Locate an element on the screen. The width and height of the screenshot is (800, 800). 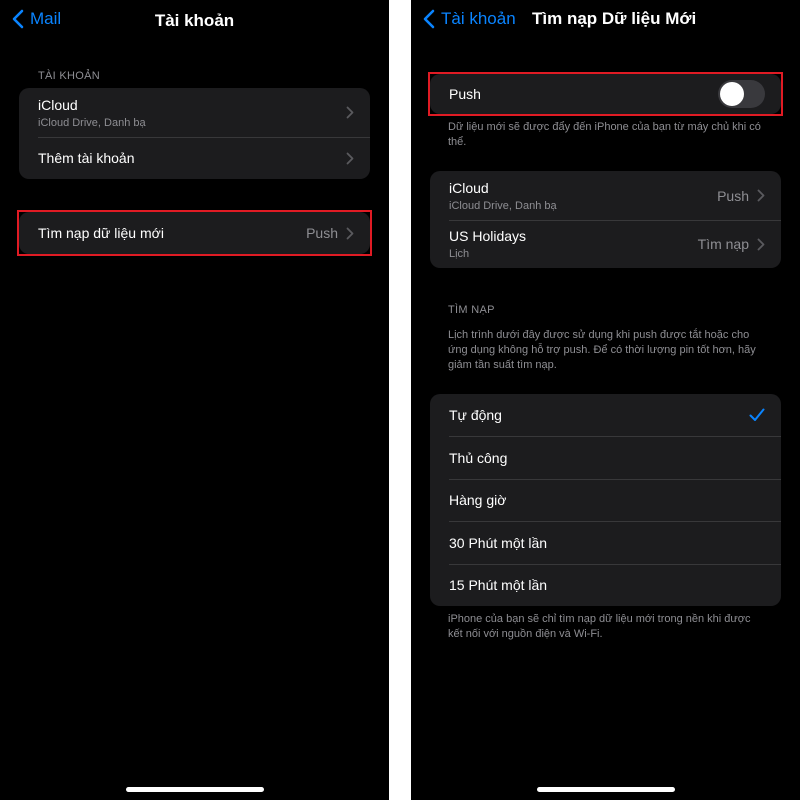
chevron-left-icon is located at coordinates (429, 19).